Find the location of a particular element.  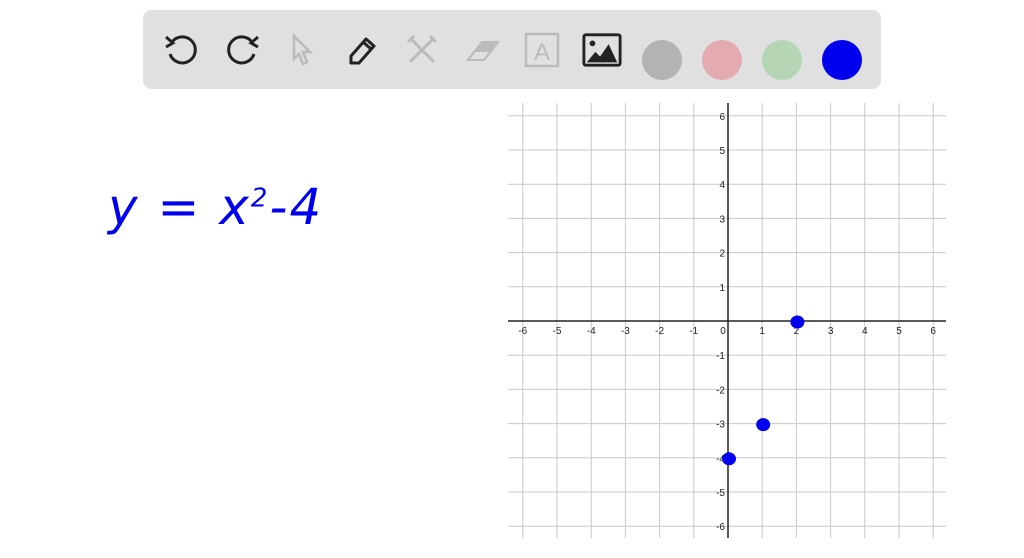

x-tick-label: -4 is located at coordinates (591, 331).